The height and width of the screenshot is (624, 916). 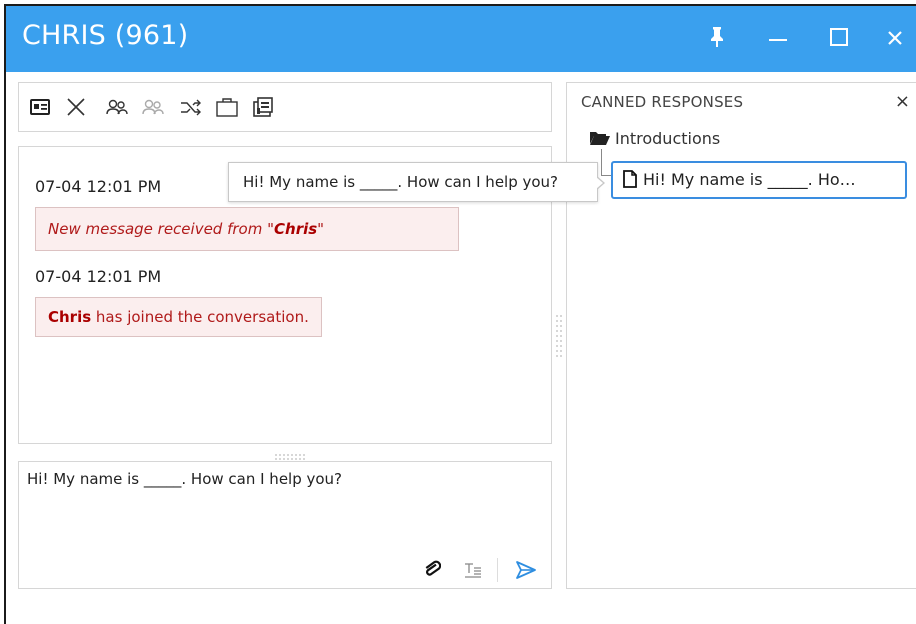 I want to click on pin-icon, so click(x=717, y=38).